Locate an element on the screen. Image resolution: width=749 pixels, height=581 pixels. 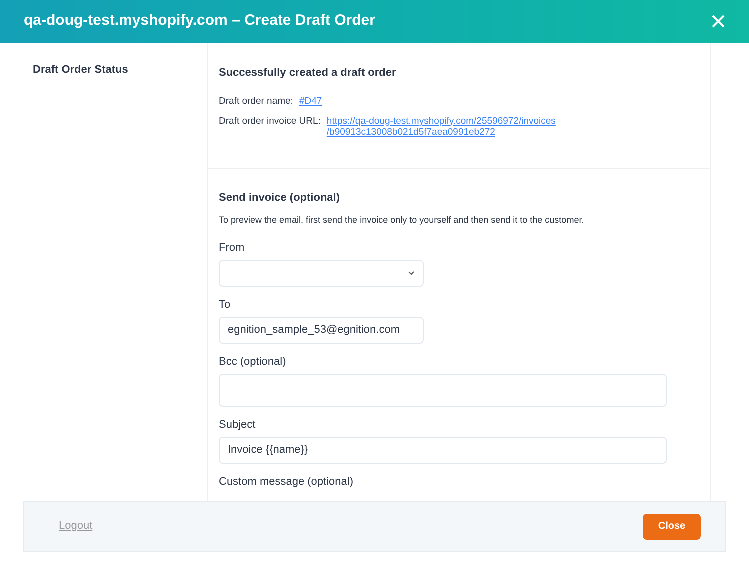
link: #D47 is located at coordinates (310, 101).